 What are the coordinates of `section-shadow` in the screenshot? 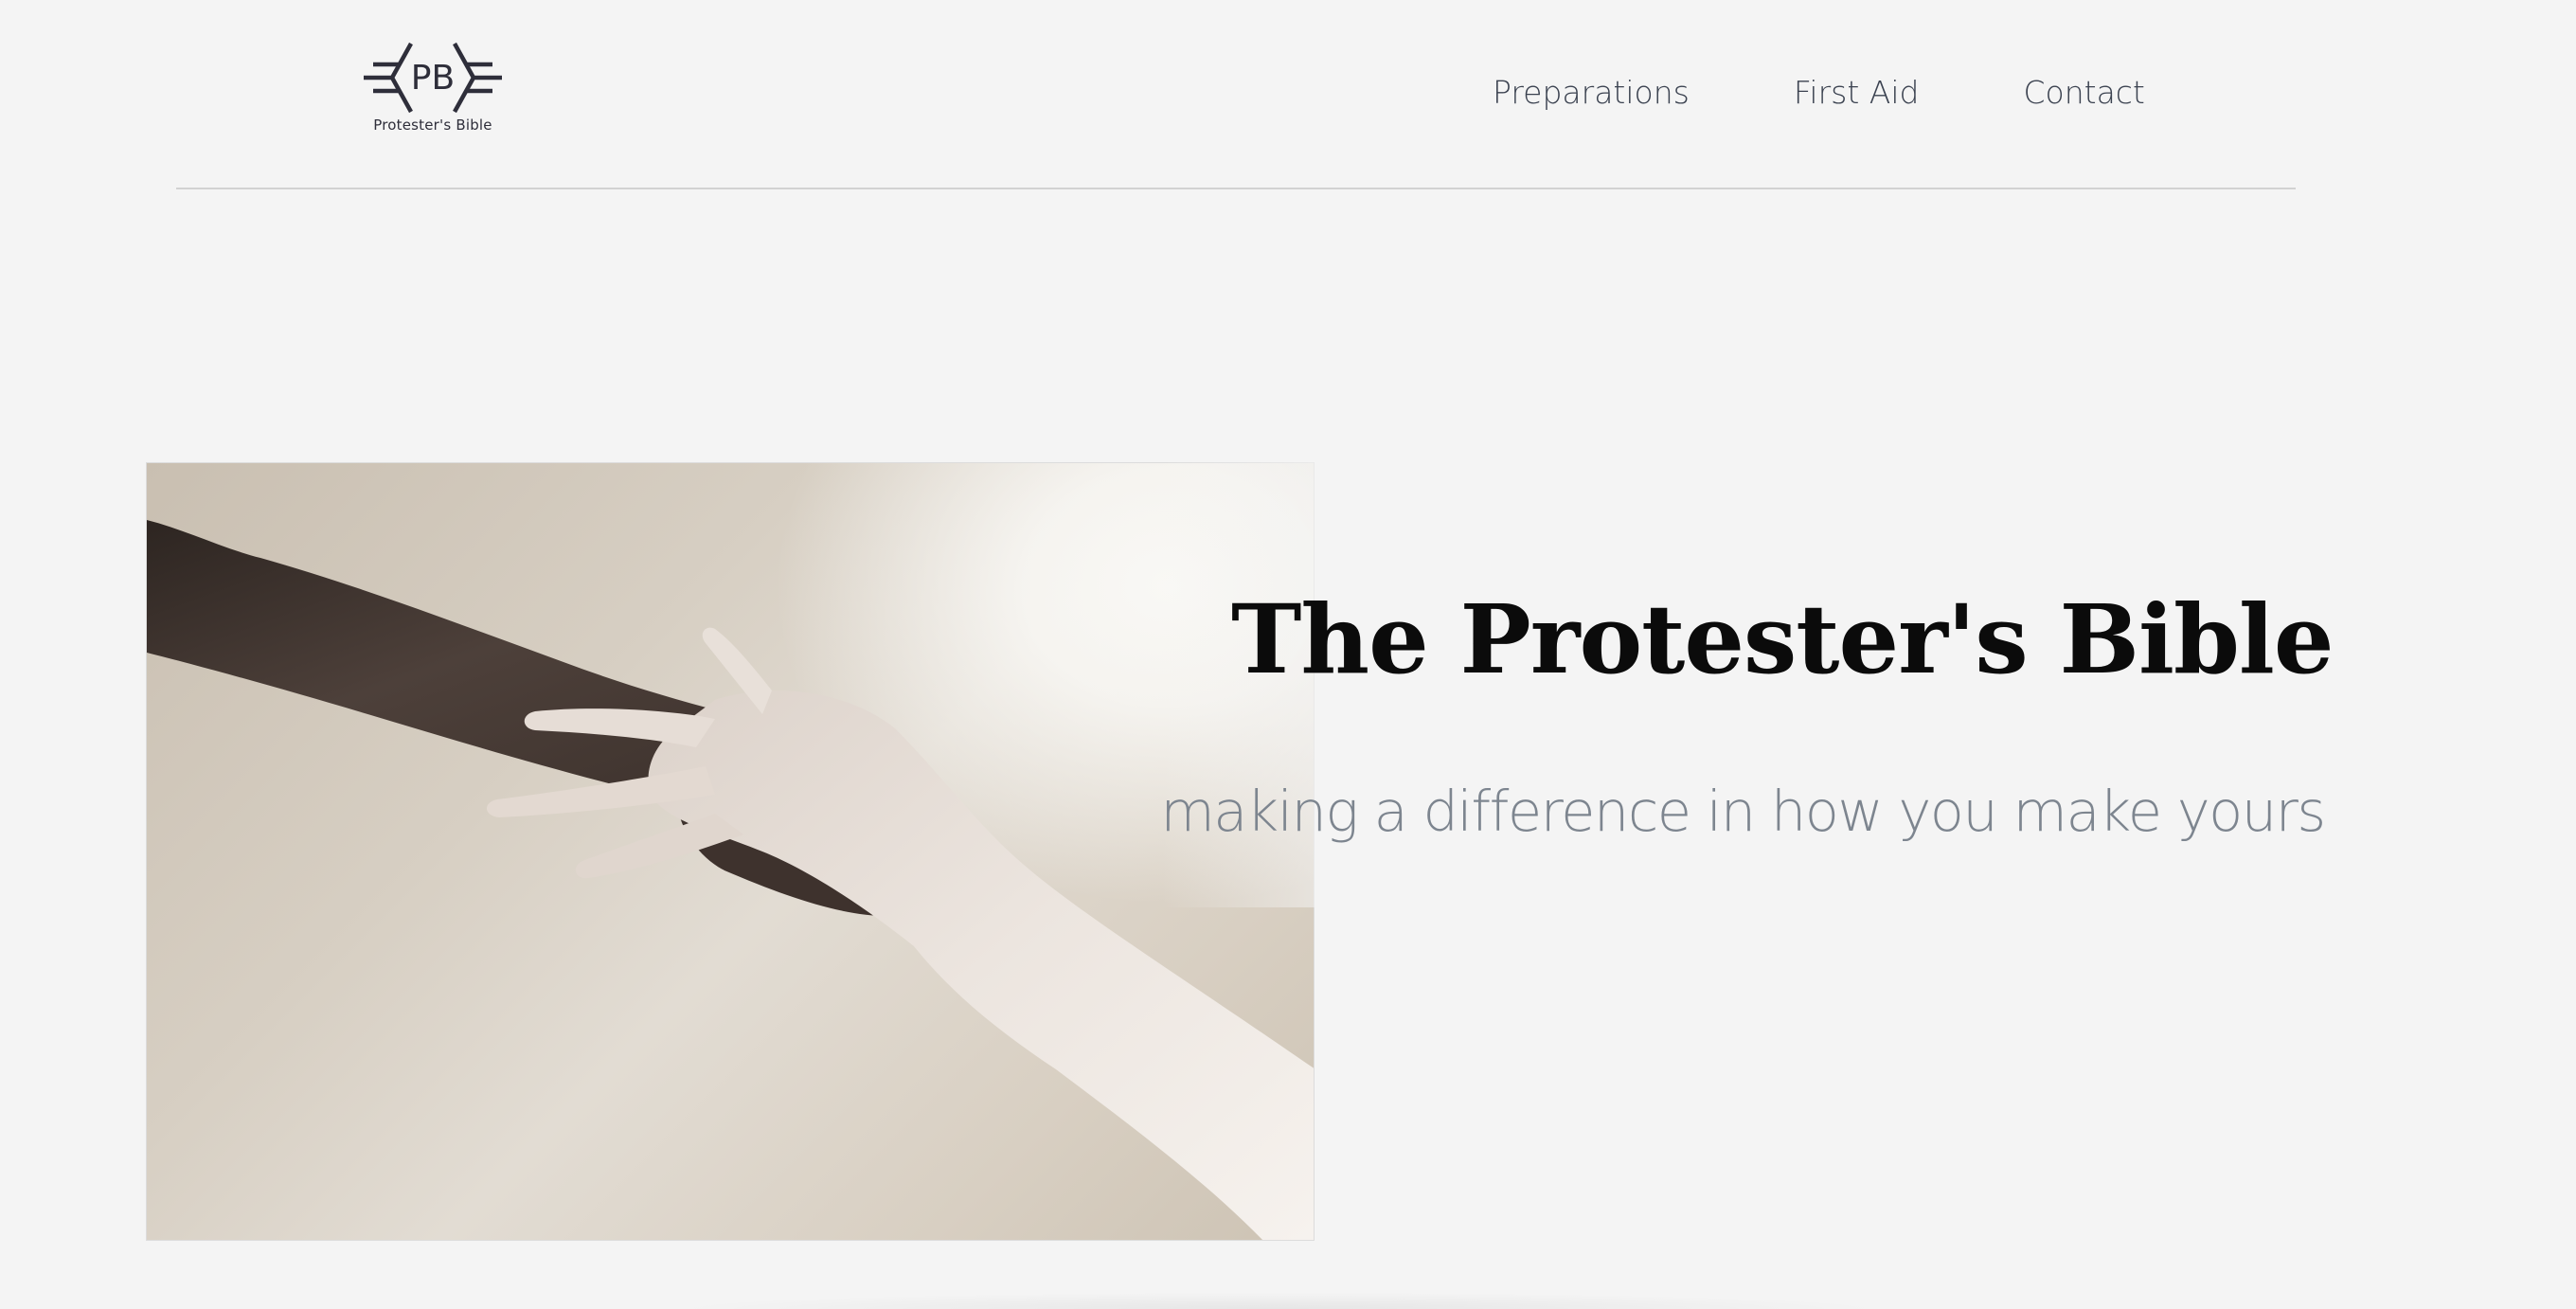 It's located at (1278, 1301).